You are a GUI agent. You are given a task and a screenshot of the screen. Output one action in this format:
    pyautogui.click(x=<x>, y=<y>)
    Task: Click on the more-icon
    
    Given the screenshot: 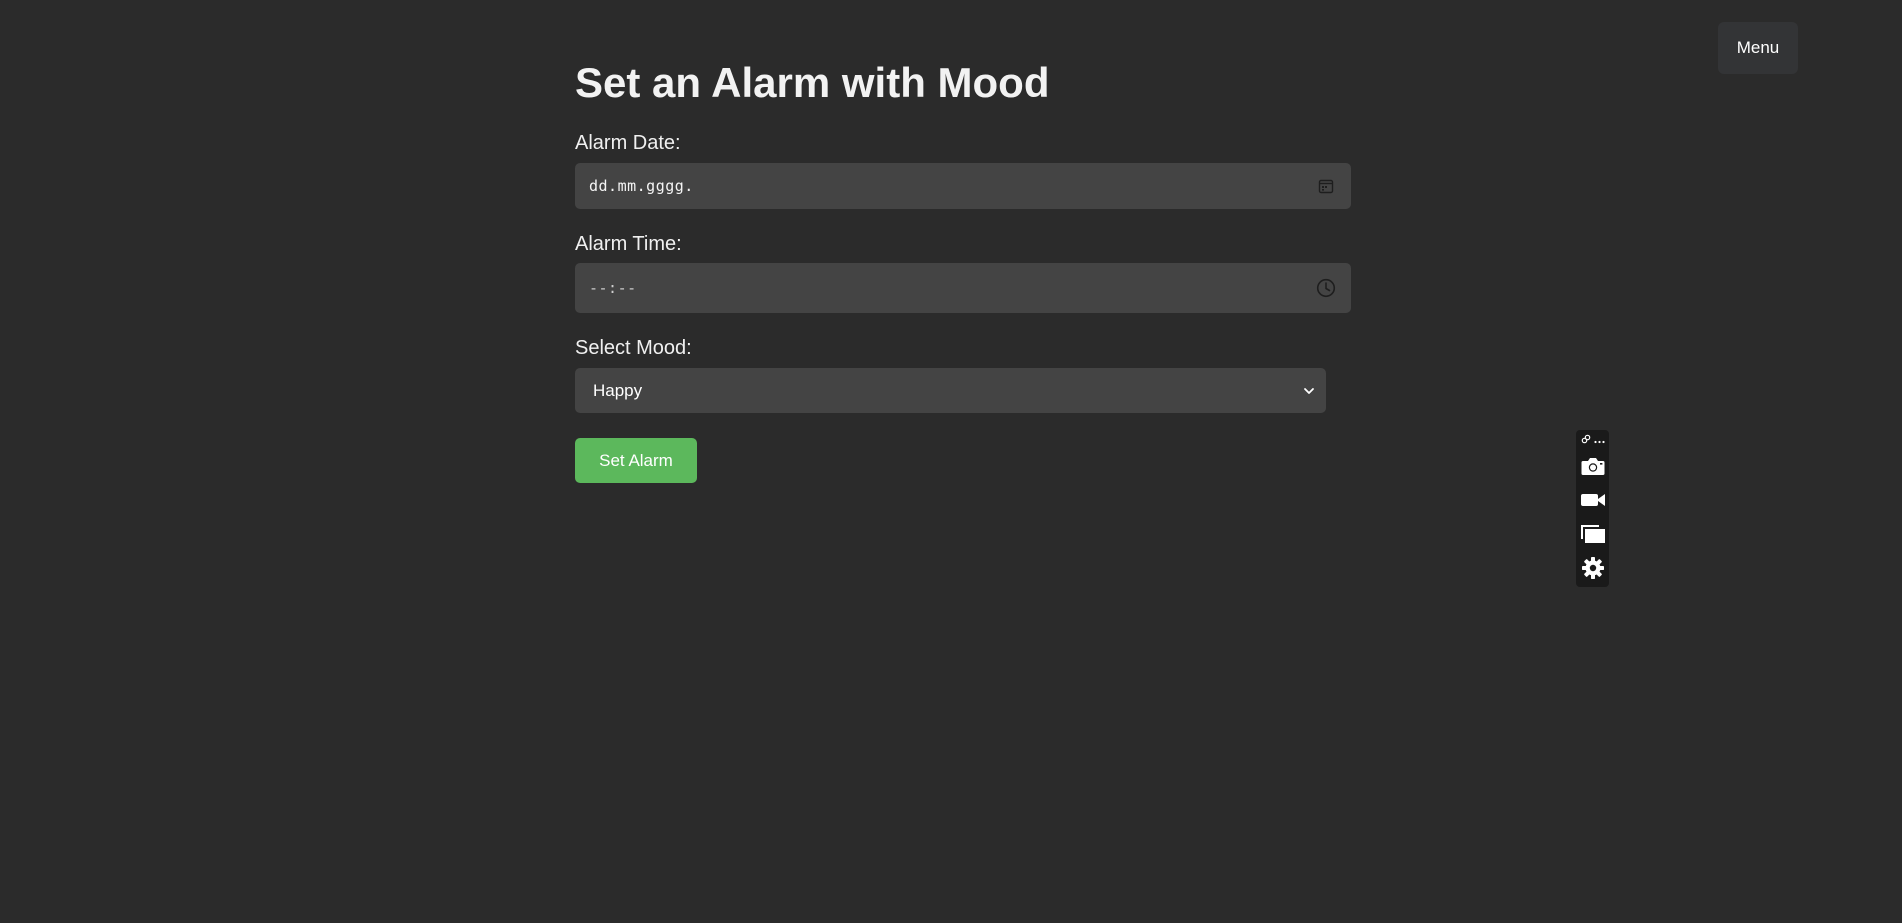 What is the action you would take?
    pyautogui.click(x=1599, y=440)
    